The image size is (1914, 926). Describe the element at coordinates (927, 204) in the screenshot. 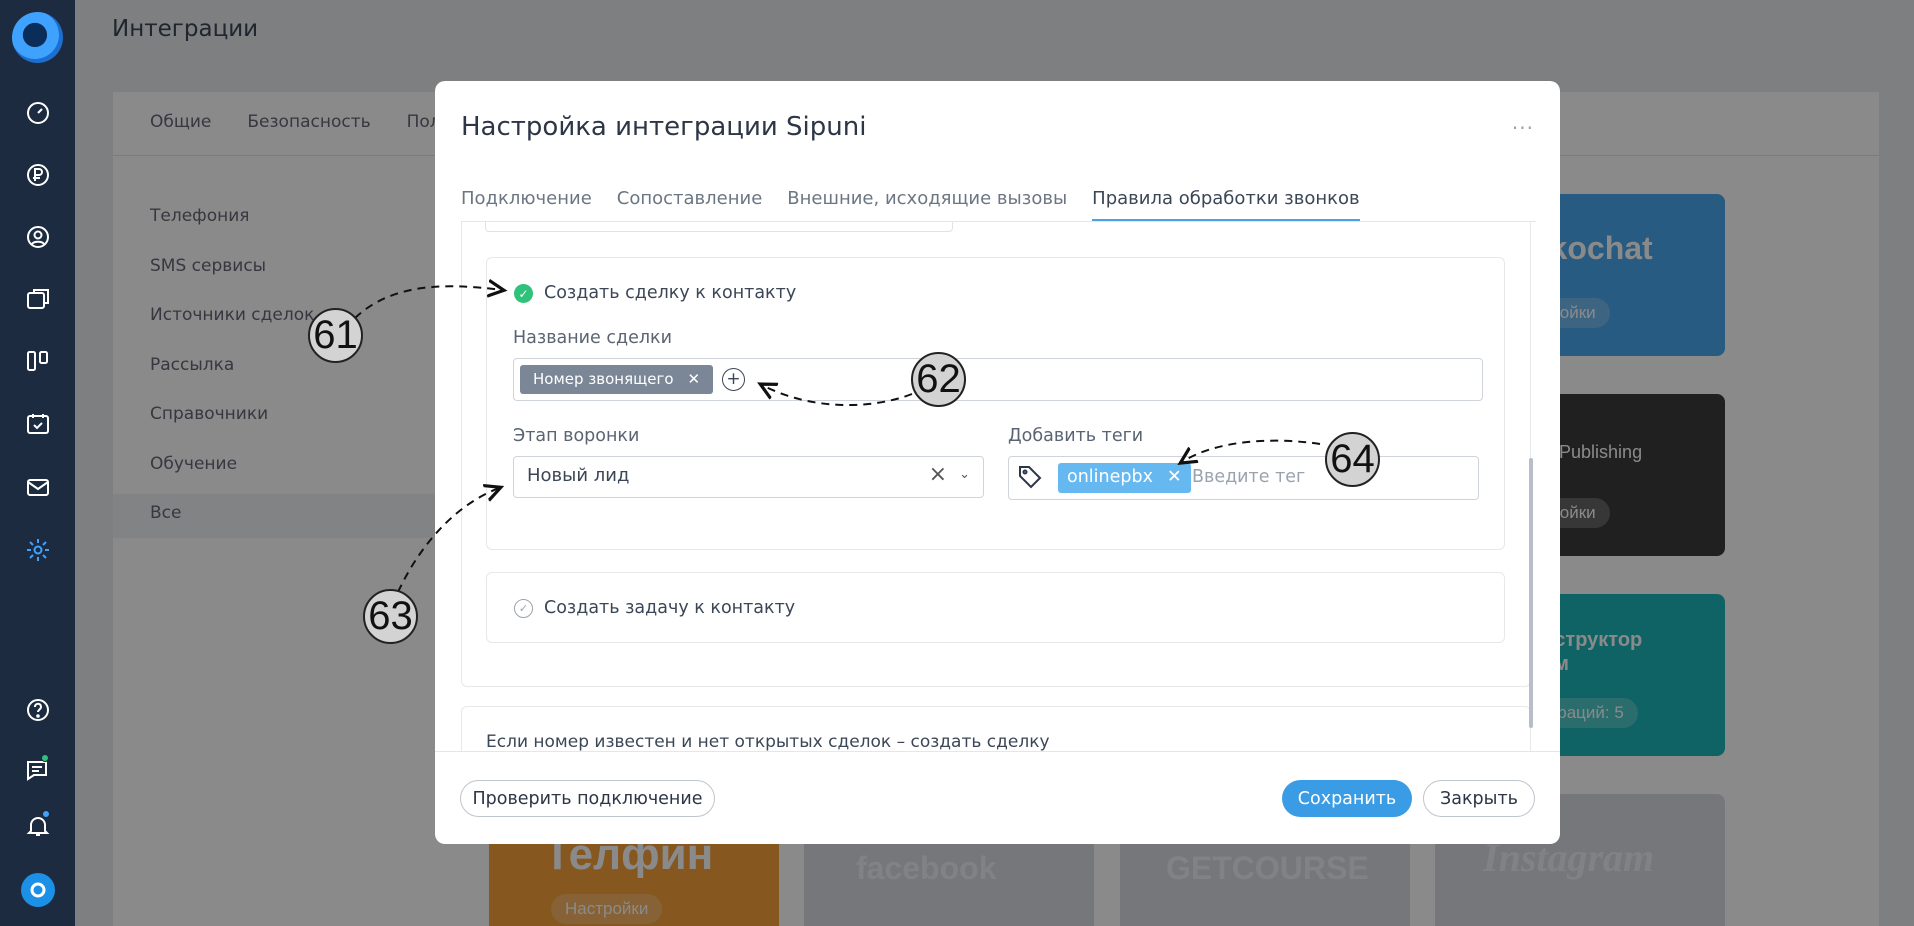

I see `tab-external-calls: Внешние, исходящие вызовы` at that location.